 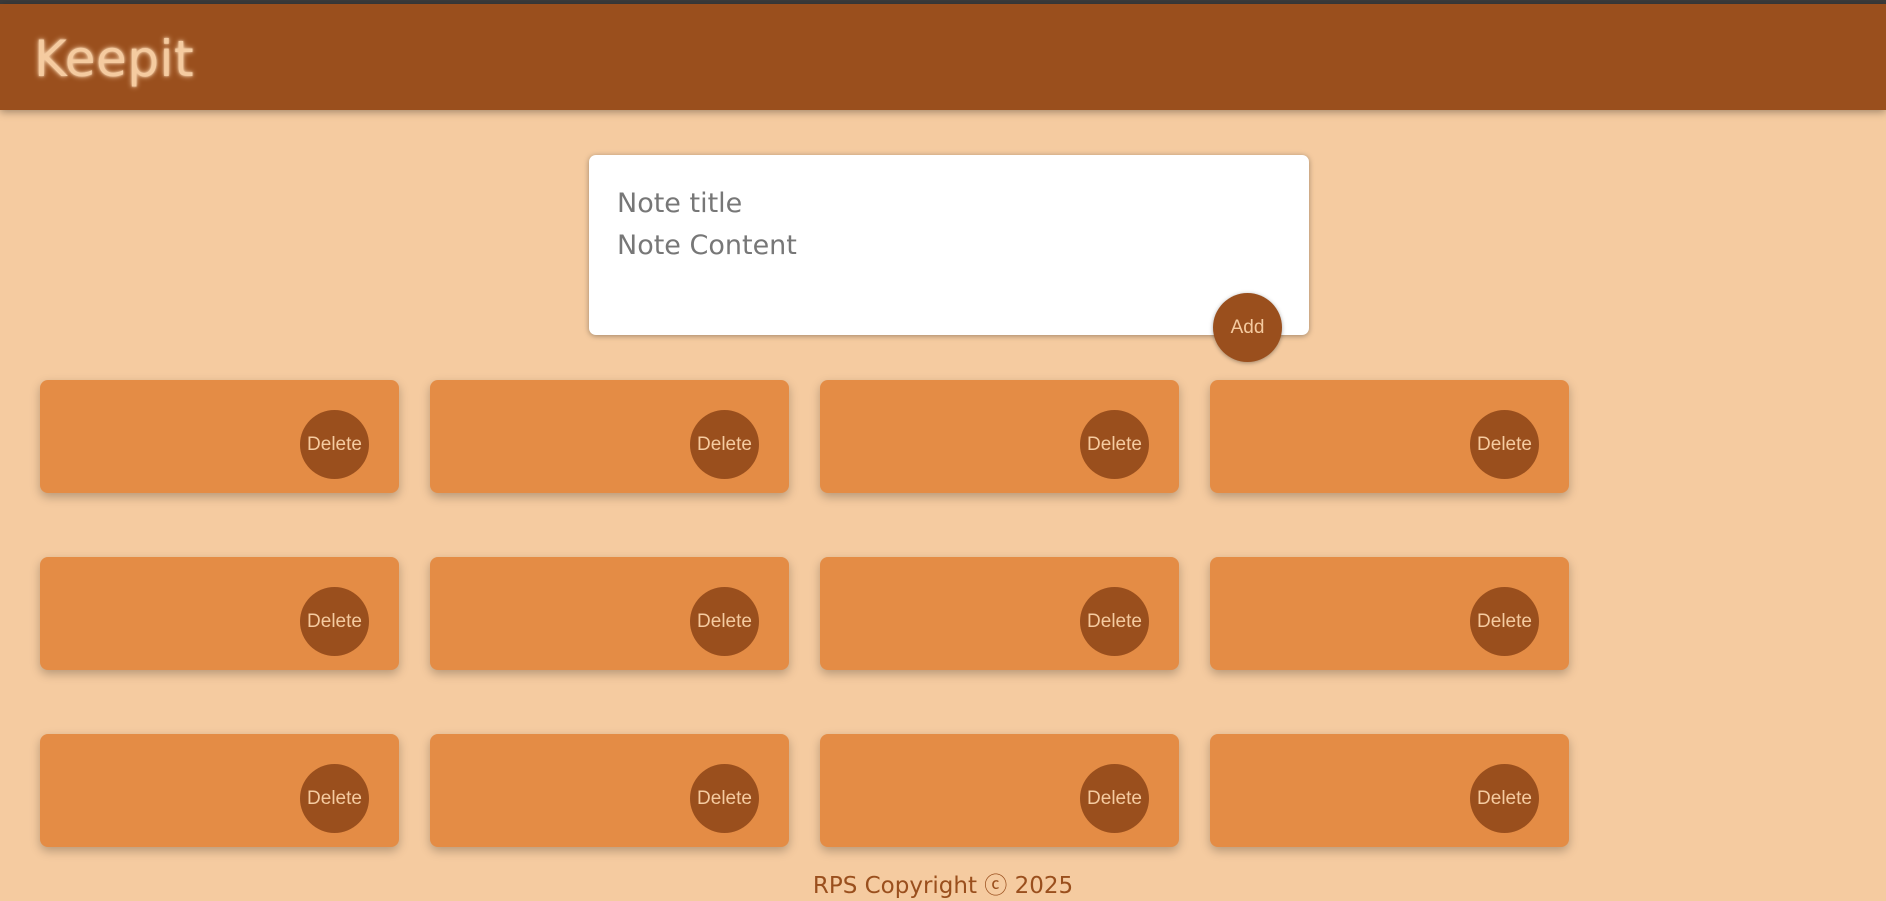 I want to click on footer-copyright: RPS Copyright ⓒ 2025, so click(x=943, y=886).